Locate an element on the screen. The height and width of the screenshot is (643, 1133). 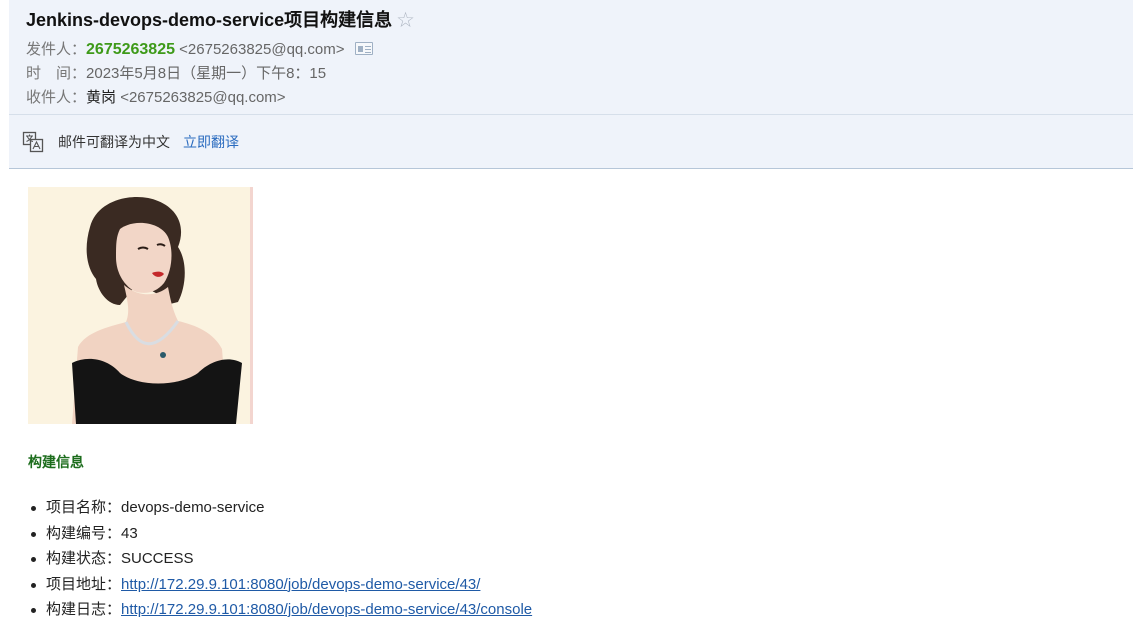
email-subject: Jenkins-devops-demo-service项目构建信息 ☆ is located at coordinates (220, 20).